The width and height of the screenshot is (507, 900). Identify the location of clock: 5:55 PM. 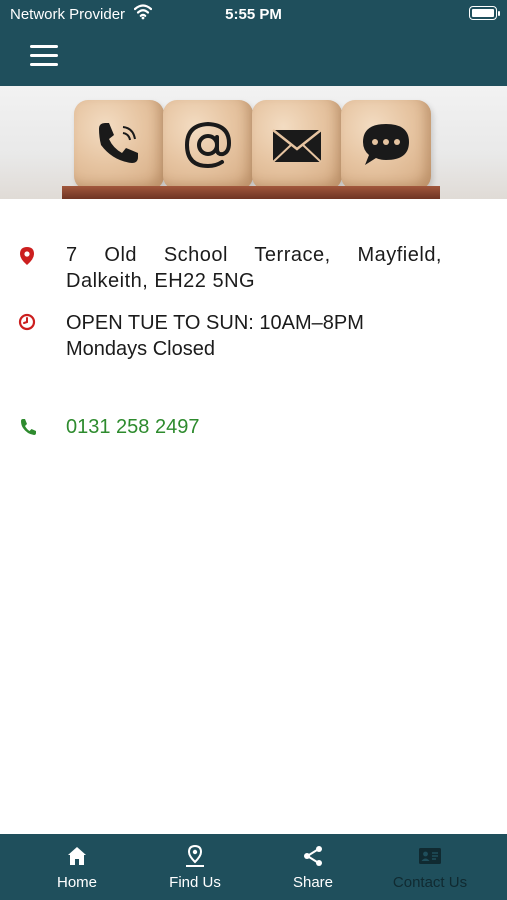
(253, 14).